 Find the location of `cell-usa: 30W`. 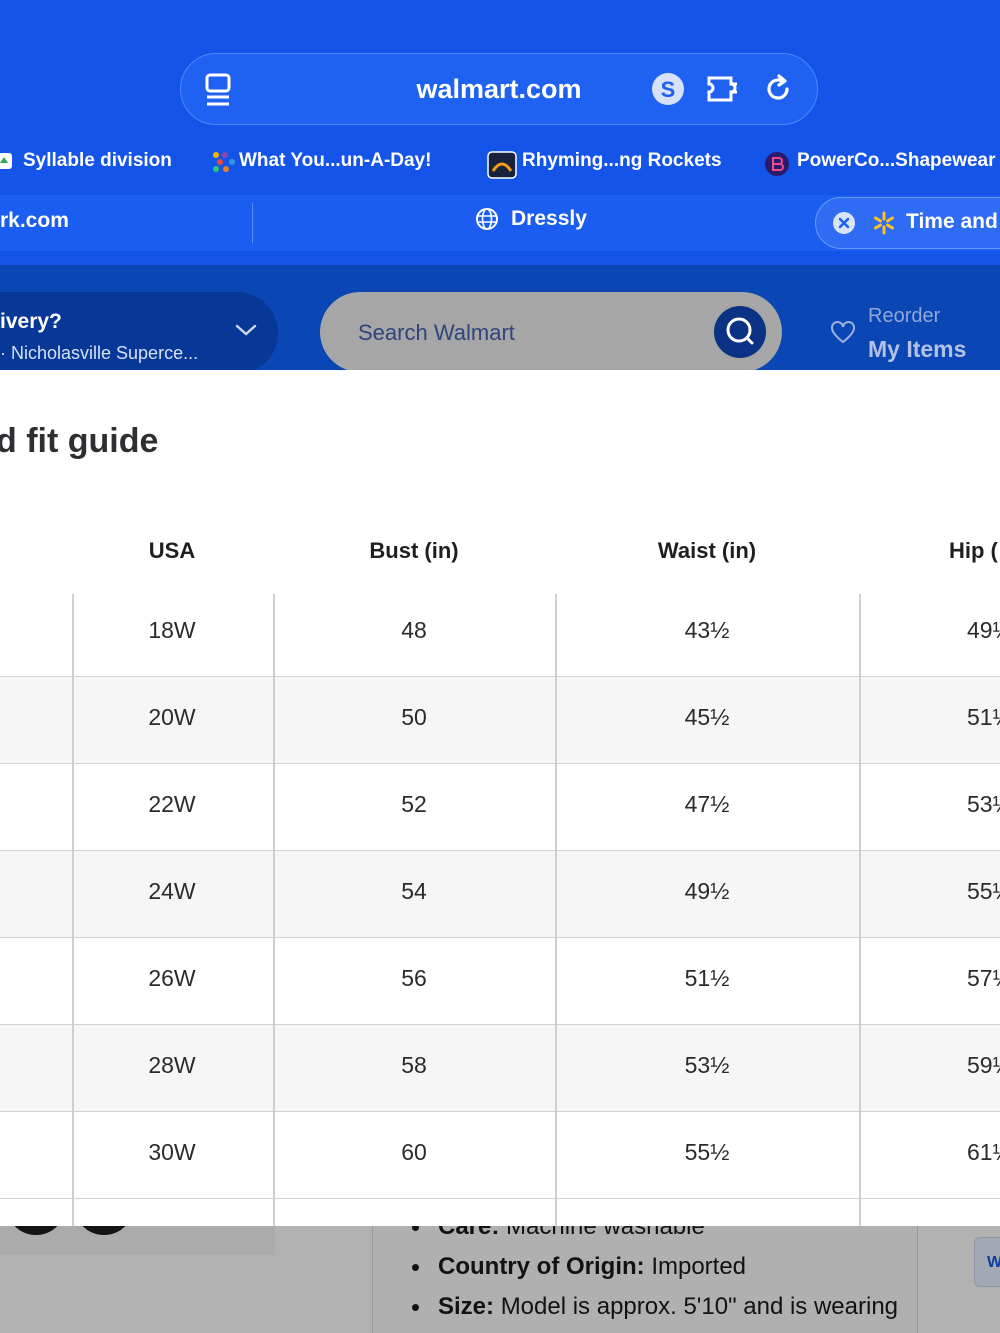

cell-usa: 30W is located at coordinates (172, 1152).